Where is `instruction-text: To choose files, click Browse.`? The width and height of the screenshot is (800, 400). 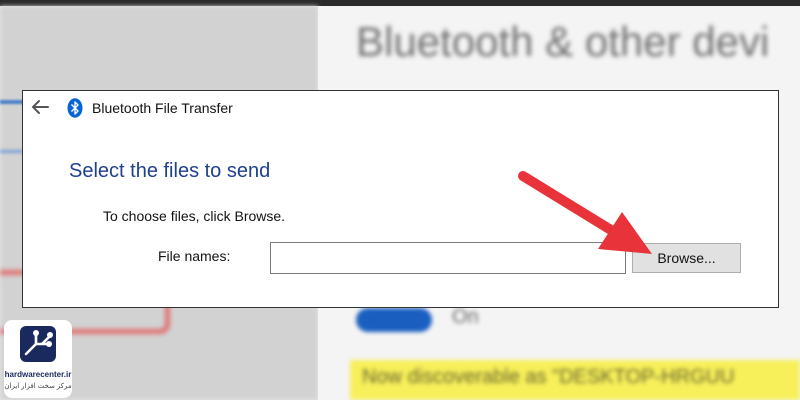 instruction-text: To choose files, click Browse. is located at coordinates (194, 216).